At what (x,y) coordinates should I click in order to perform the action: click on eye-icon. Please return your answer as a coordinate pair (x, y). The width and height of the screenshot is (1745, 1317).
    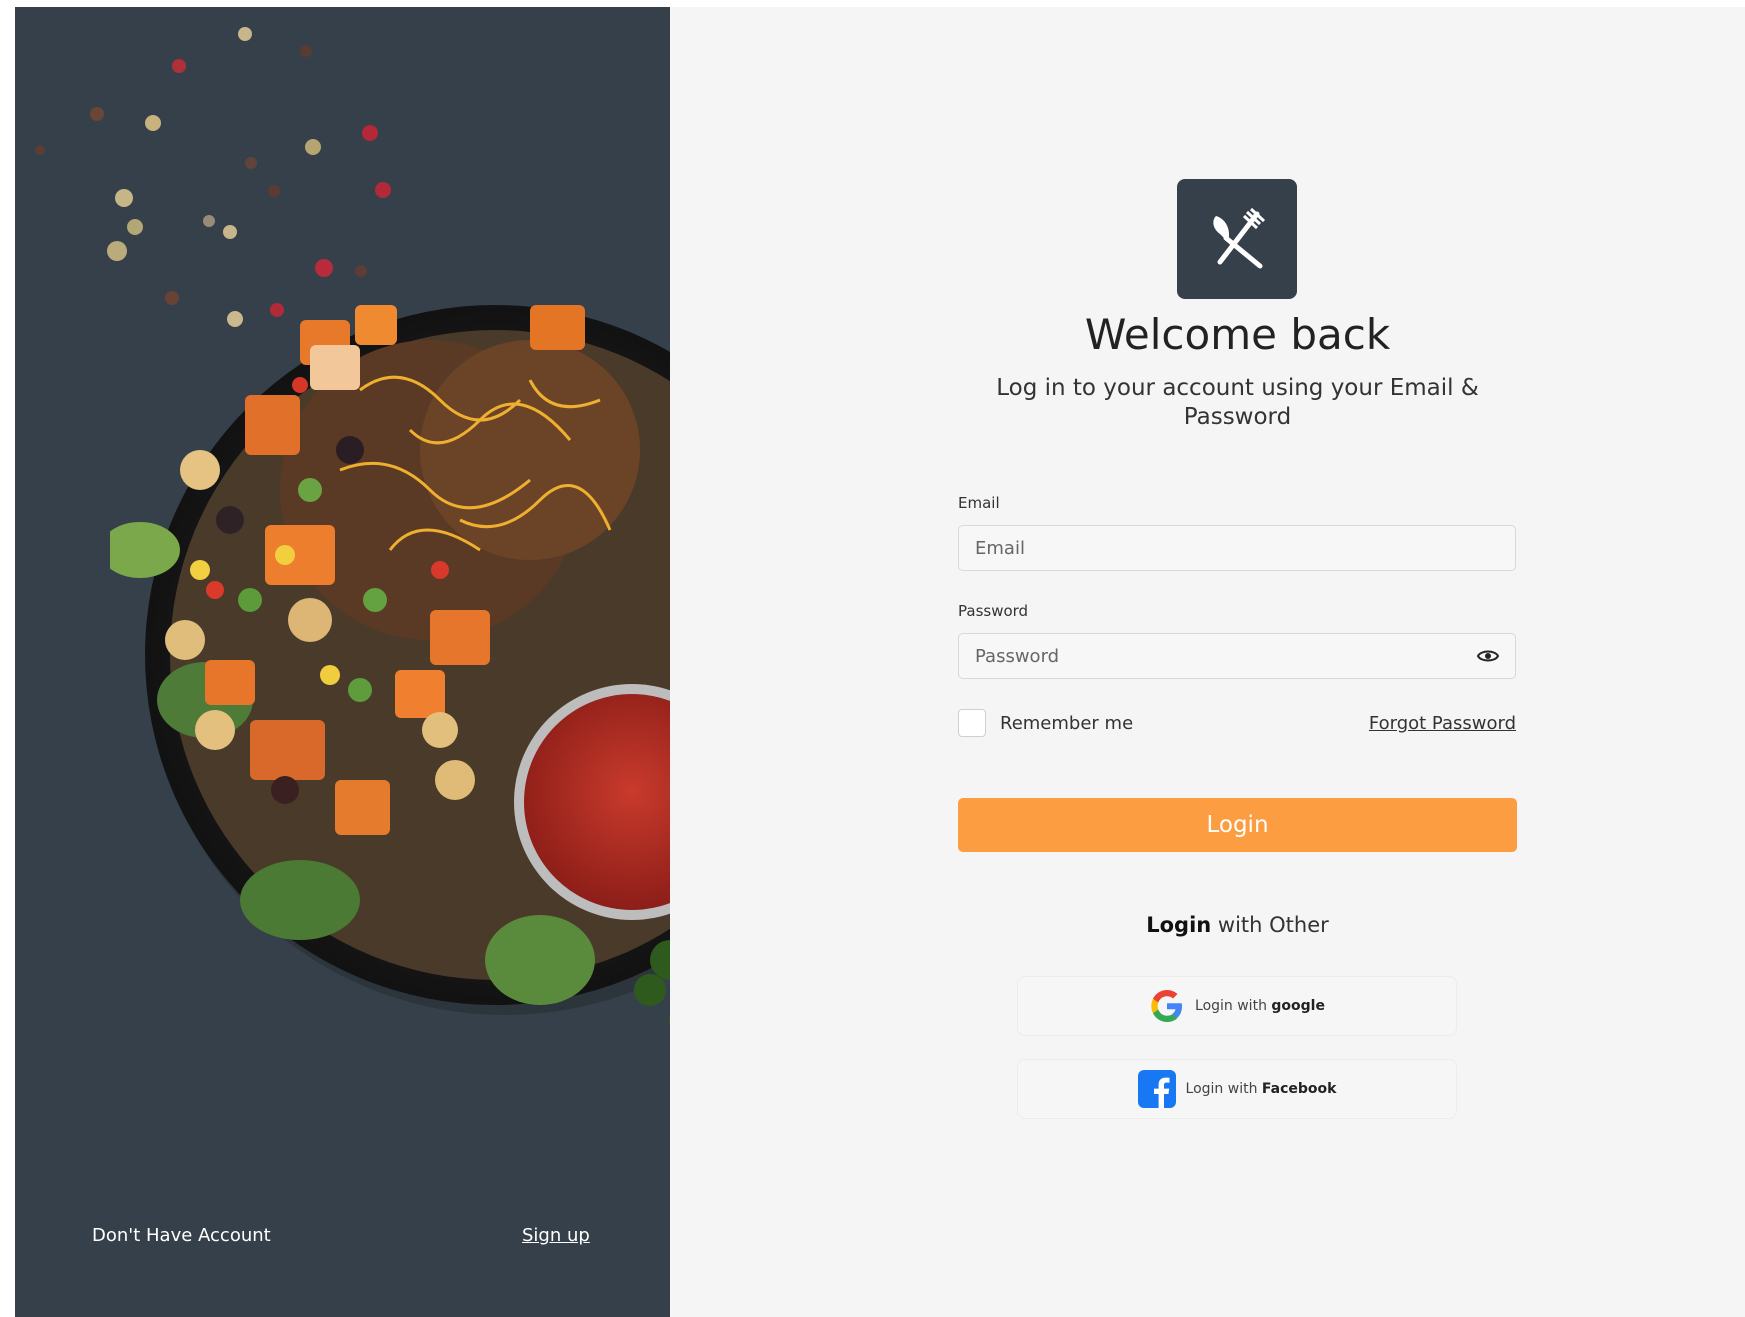
    Looking at the image, I should click on (1488, 656).